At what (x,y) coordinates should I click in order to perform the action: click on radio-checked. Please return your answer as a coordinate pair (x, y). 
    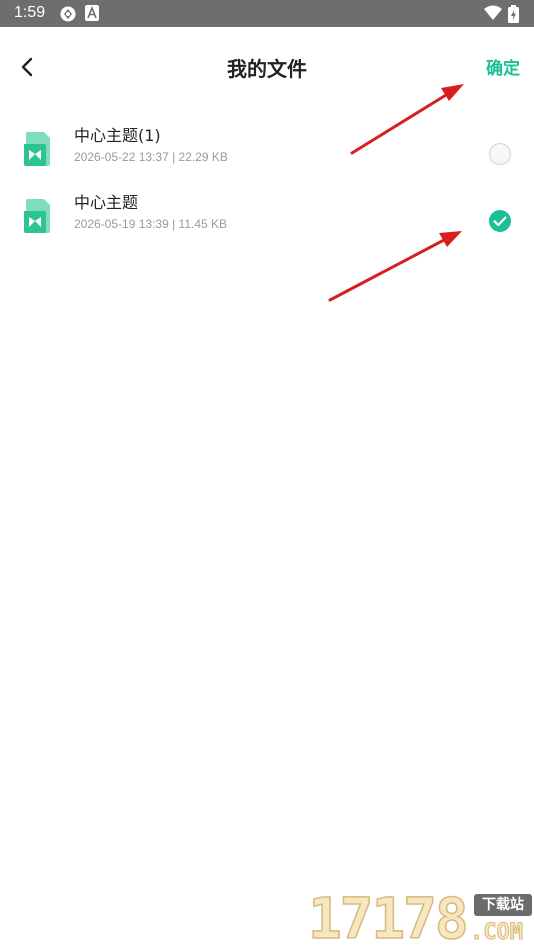
    Looking at the image, I should click on (500, 221).